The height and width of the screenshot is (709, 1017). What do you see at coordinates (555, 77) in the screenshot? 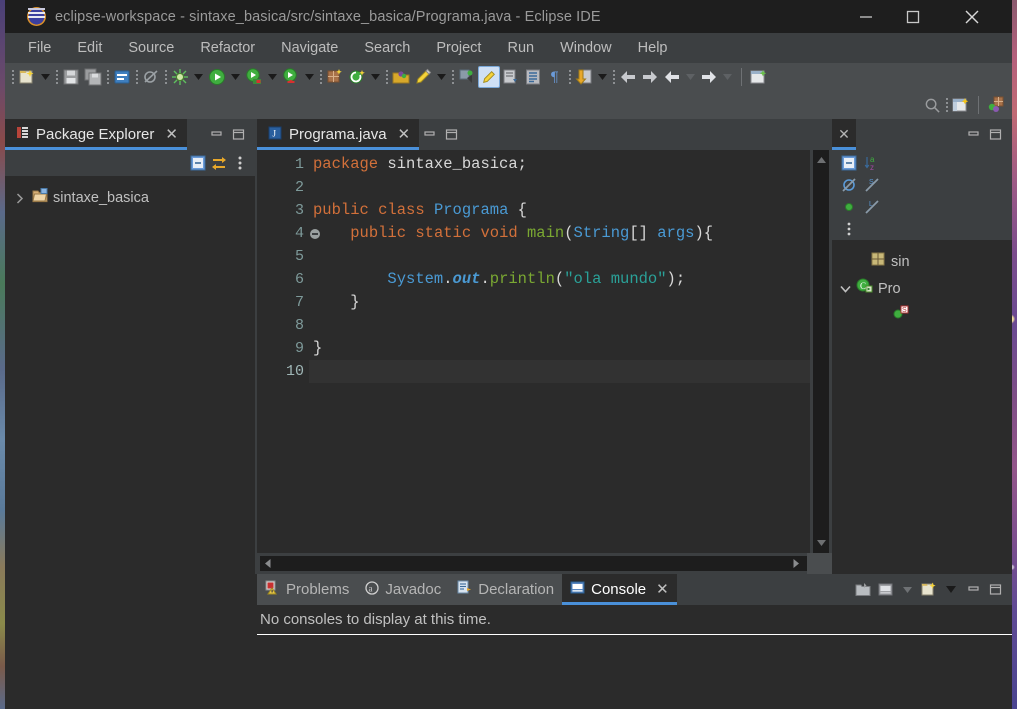
I see `show-whitespace-icon: ¶` at bounding box center [555, 77].